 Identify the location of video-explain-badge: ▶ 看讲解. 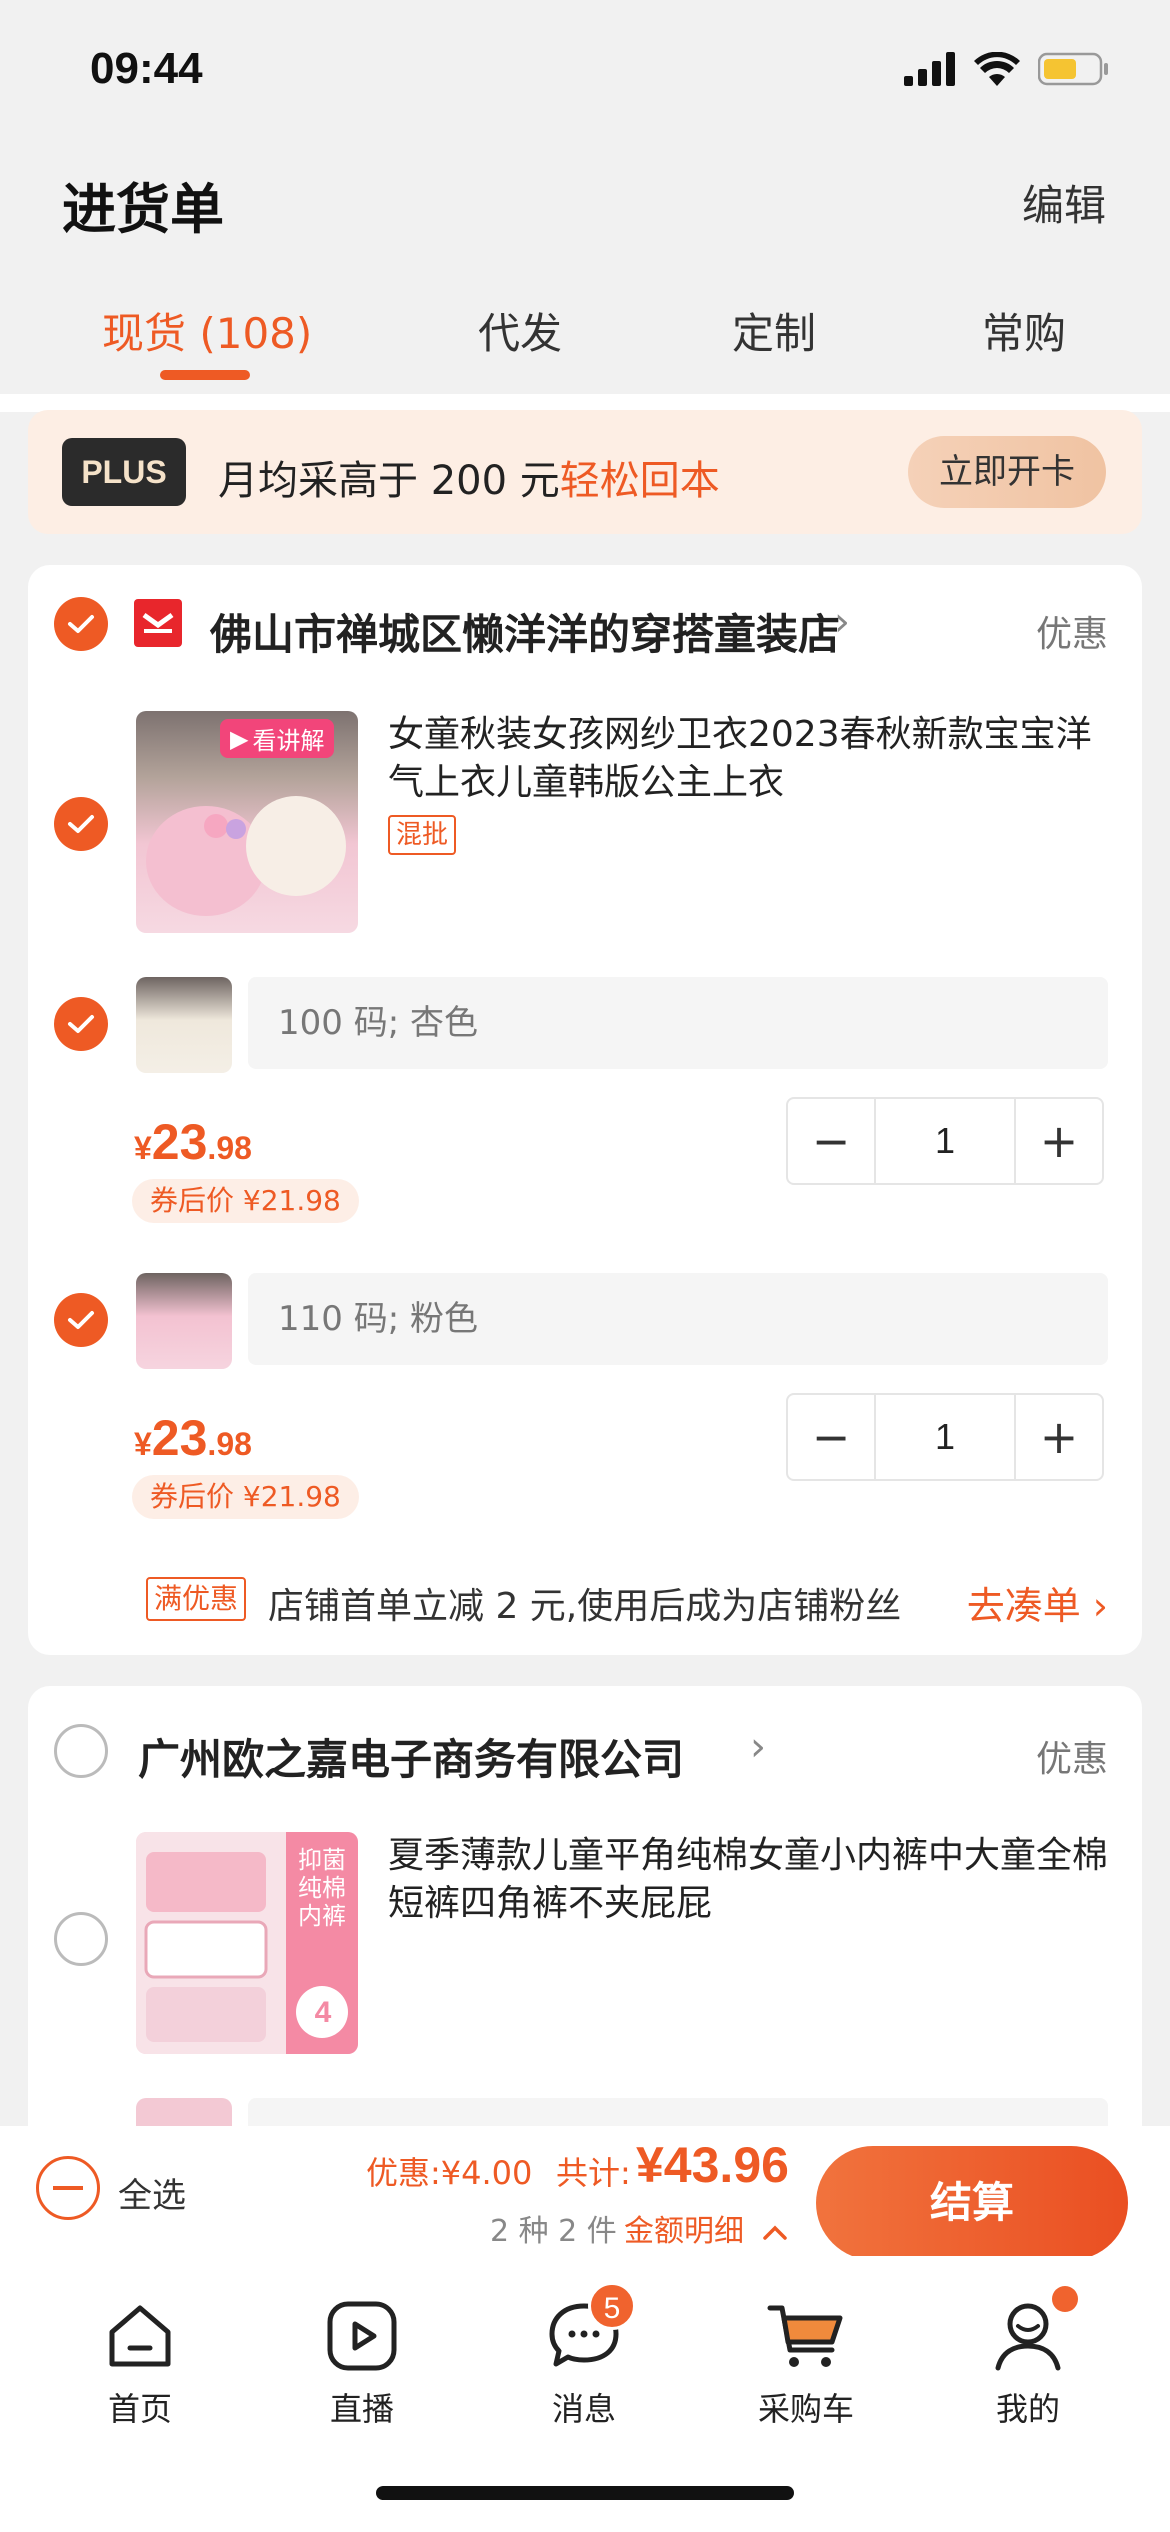
(277, 738).